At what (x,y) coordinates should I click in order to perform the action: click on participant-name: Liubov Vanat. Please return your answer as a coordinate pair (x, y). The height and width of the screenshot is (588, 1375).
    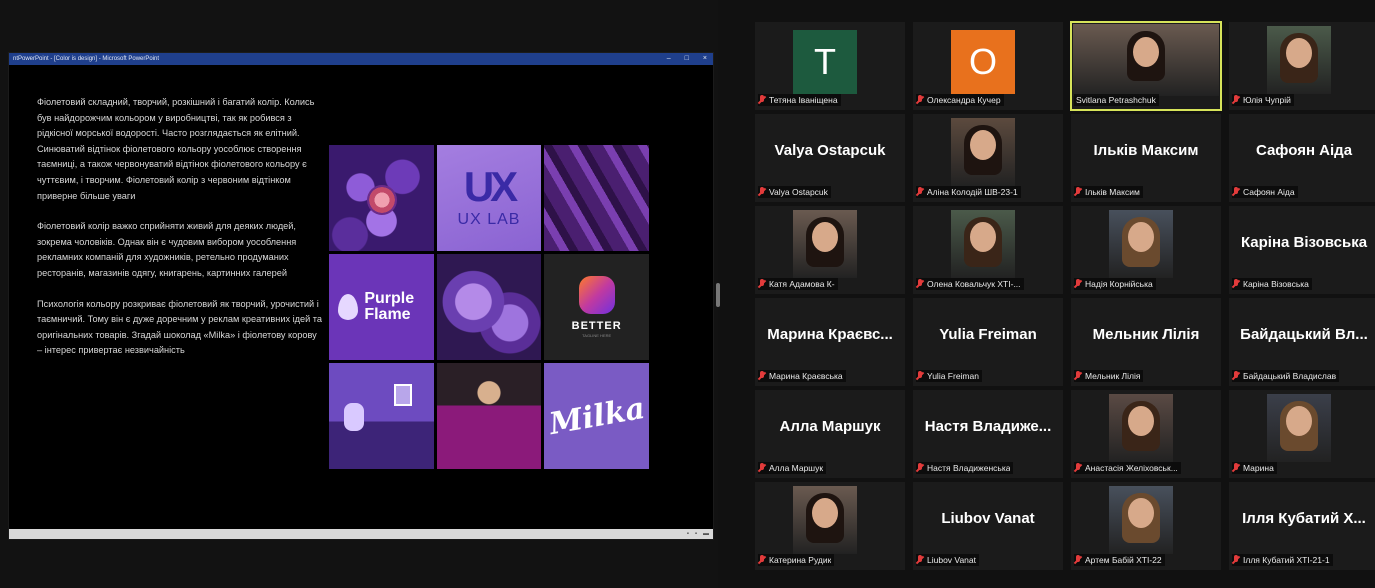
    Looking at the image, I should click on (951, 560).